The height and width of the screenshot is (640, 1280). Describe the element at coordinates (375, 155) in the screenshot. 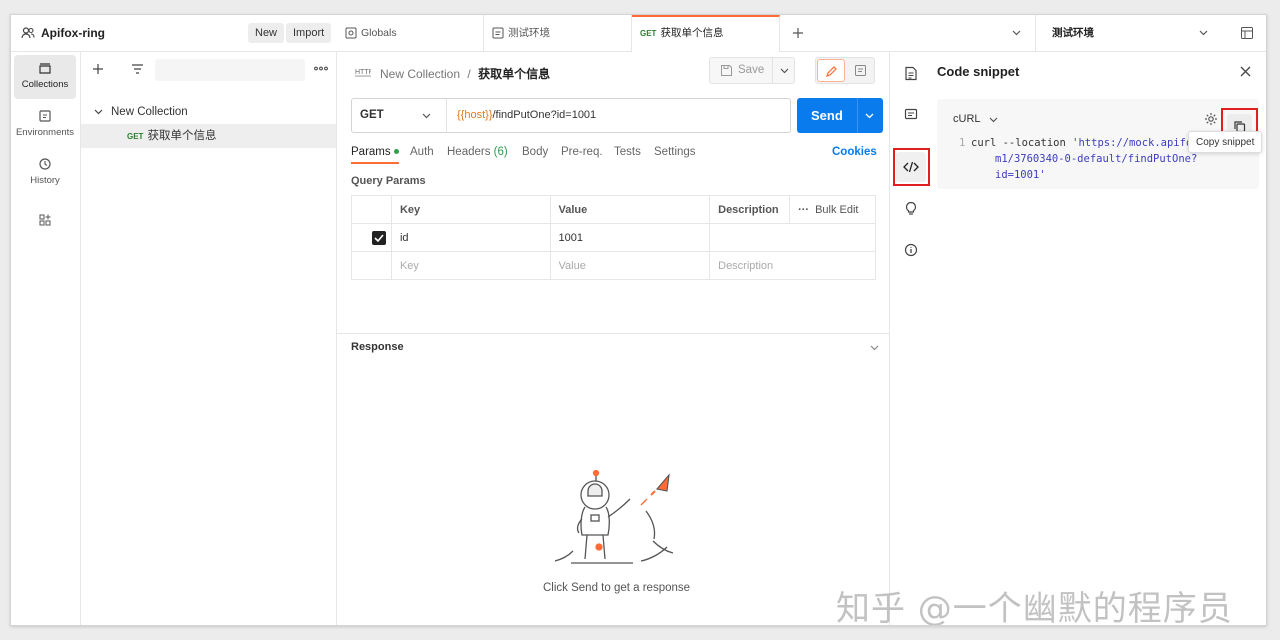

I see `tab-params: Params` at that location.